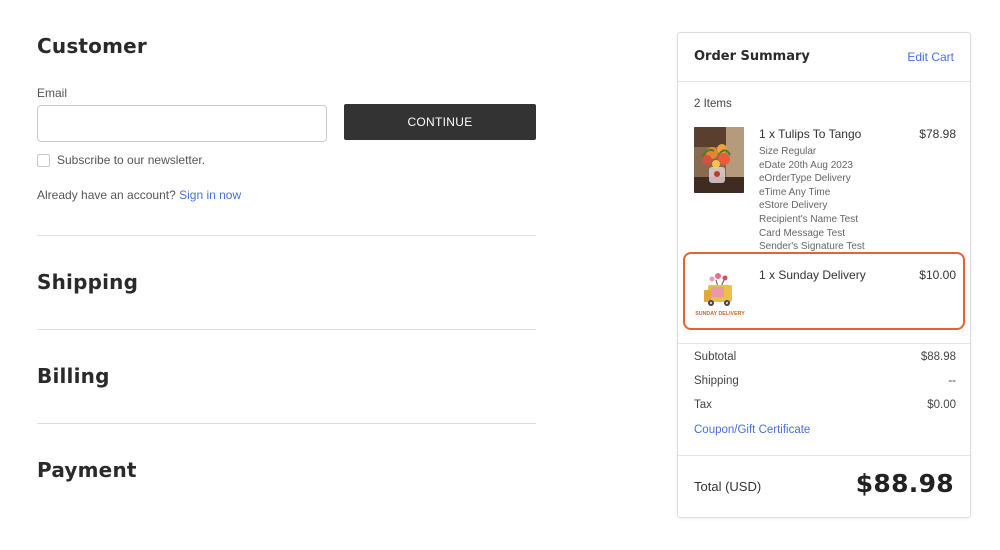 The width and height of the screenshot is (1000, 550). I want to click on newsletter-option: Subscribe to our newsletter., so click(121, 160).